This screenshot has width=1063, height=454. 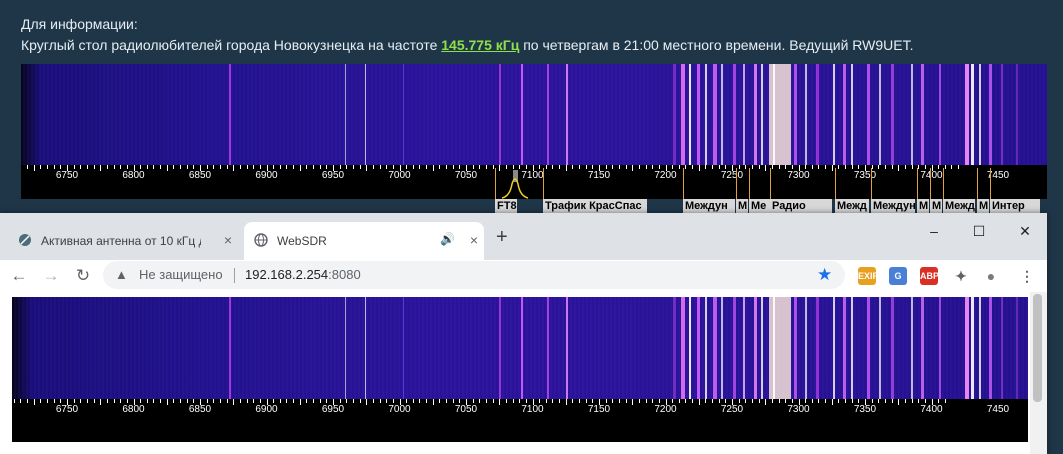 I want to click on tab-active-antenna: Активная антенна от 10 кГц до 3 ×, so click(x=125, y=241).